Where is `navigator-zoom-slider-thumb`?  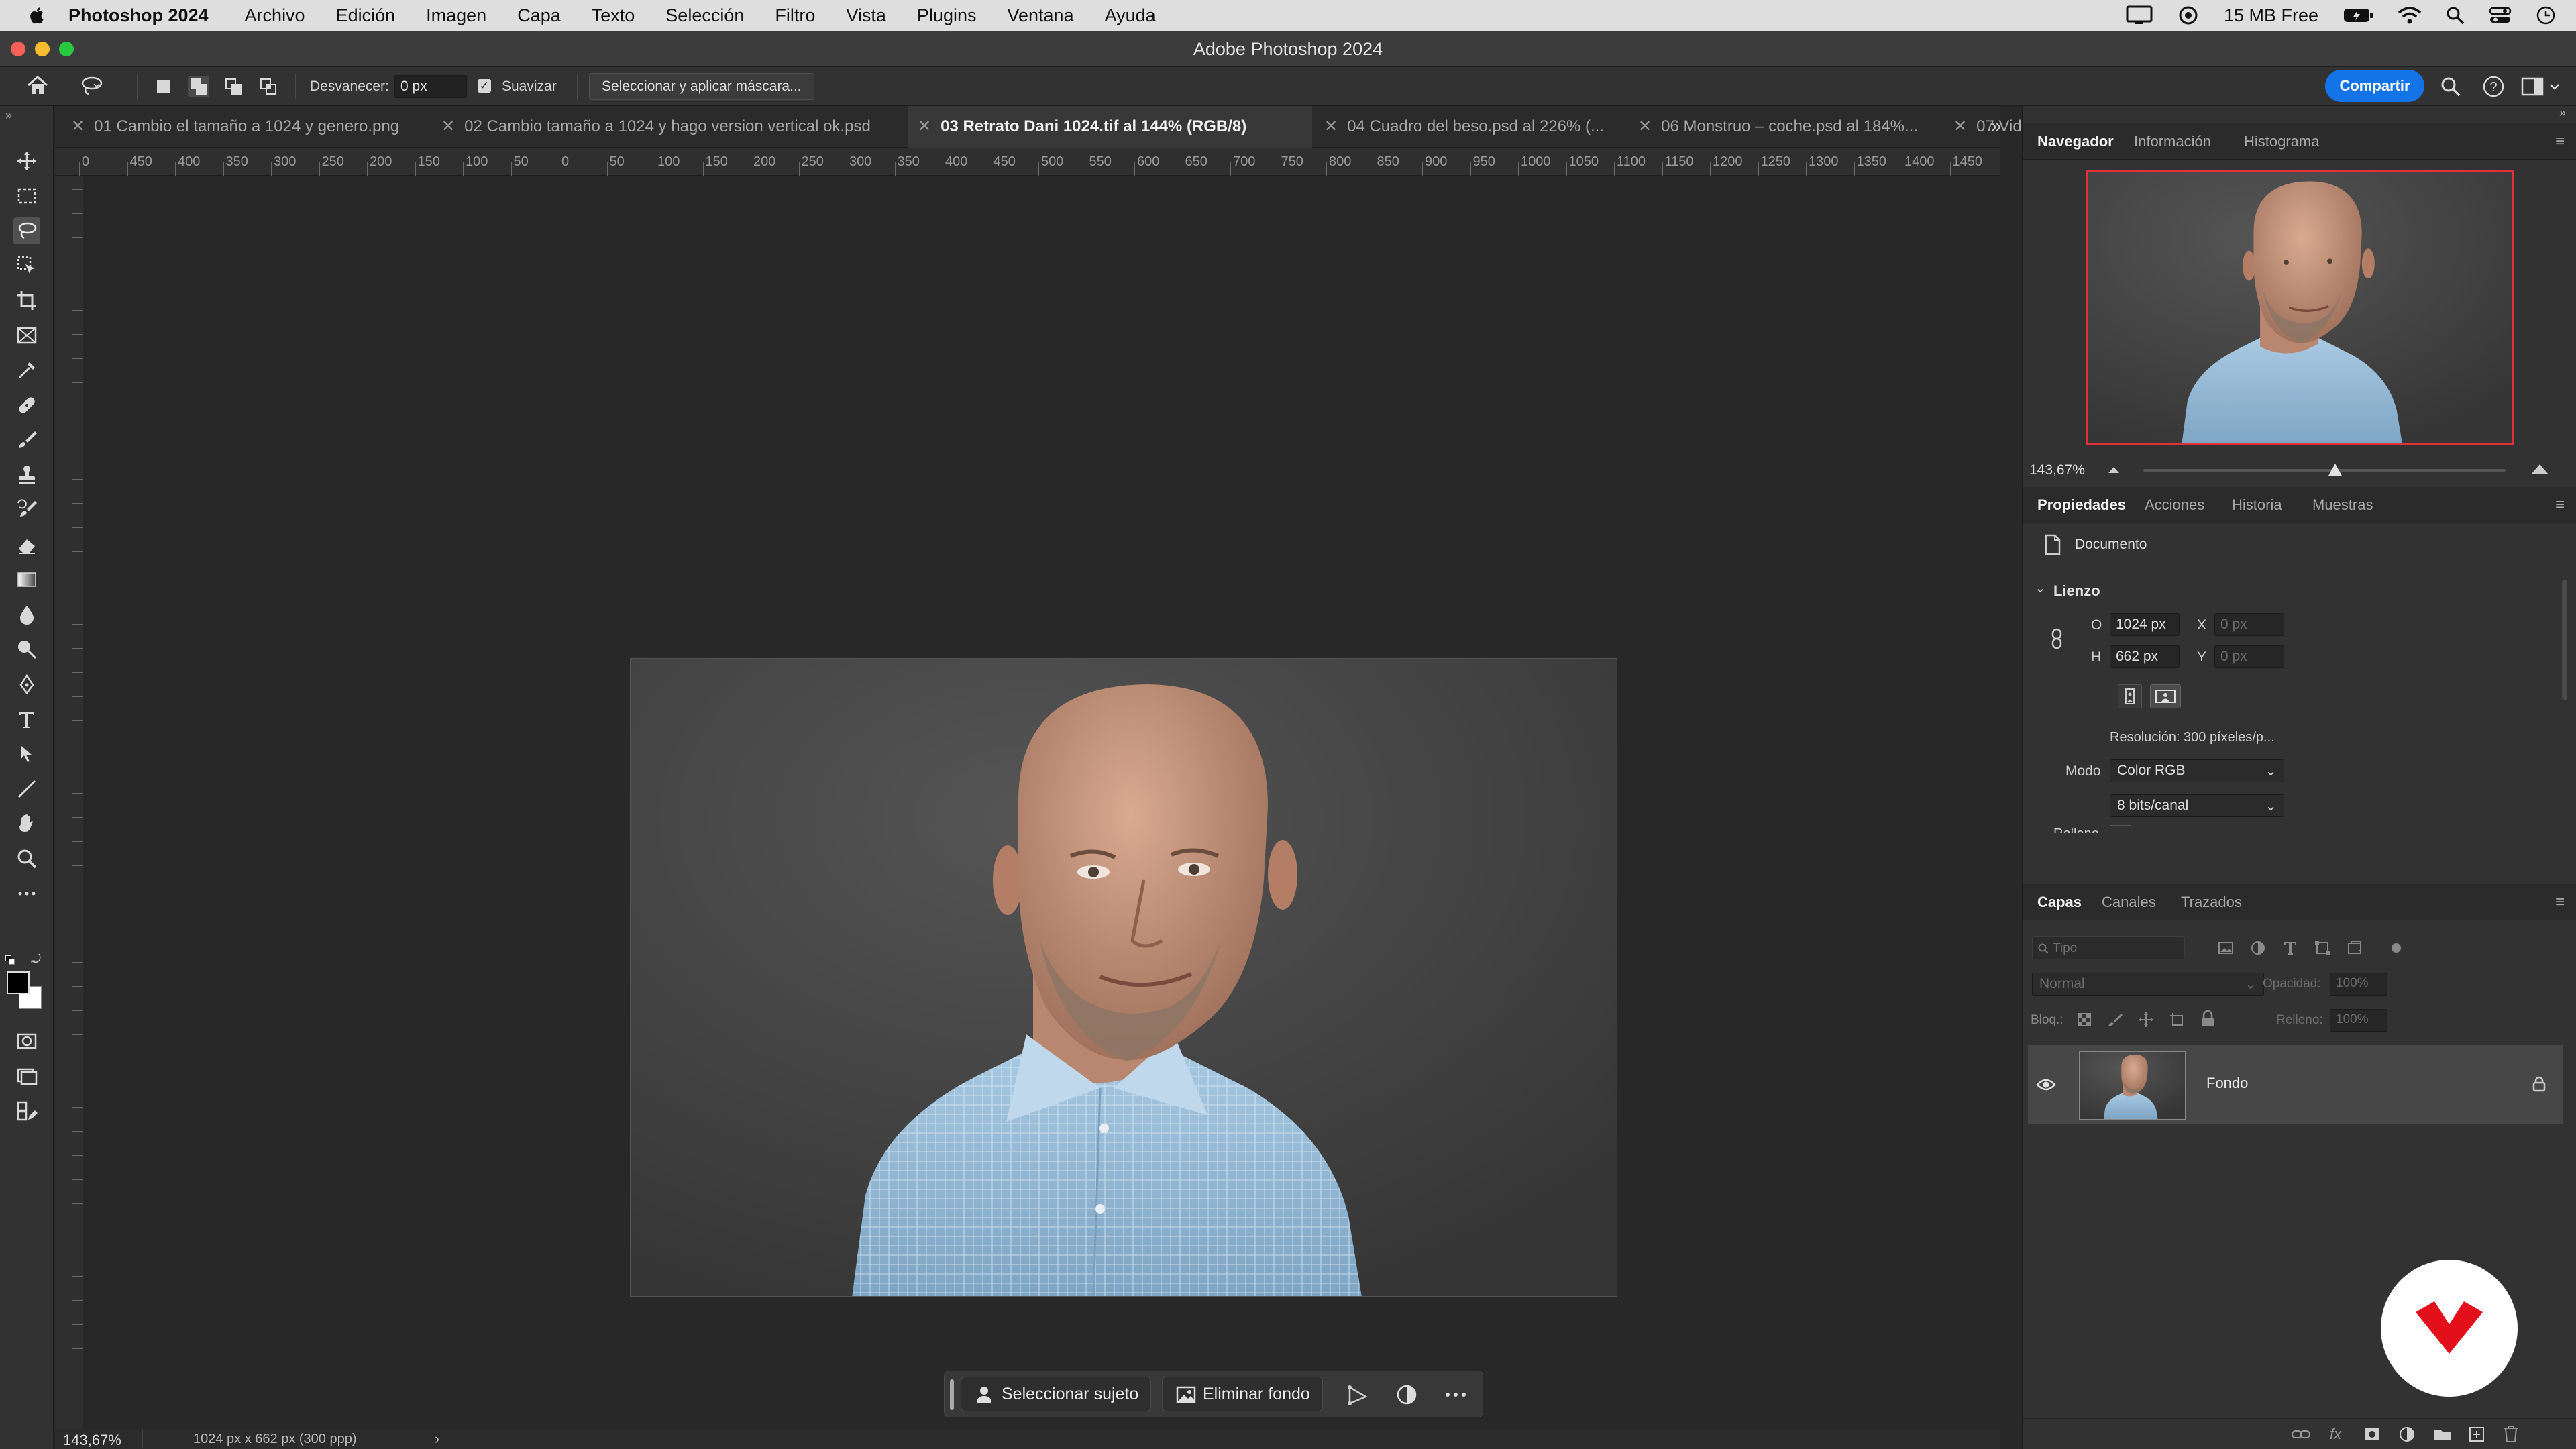
navigator-zoom-slider-thumb is located at coordinates (2335, 470).